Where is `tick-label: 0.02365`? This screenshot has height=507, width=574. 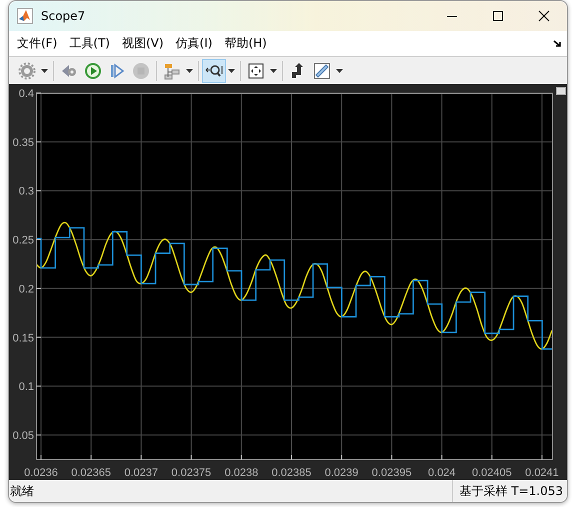 tick-label: 0.02365 is located at coordinates (91, 473).